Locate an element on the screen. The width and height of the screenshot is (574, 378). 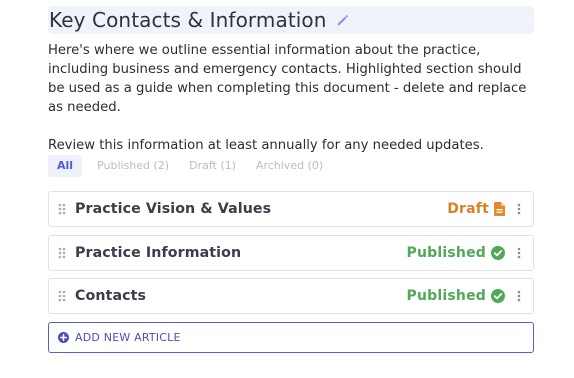
article-title: Contacts is located at coordinates (241, 296).